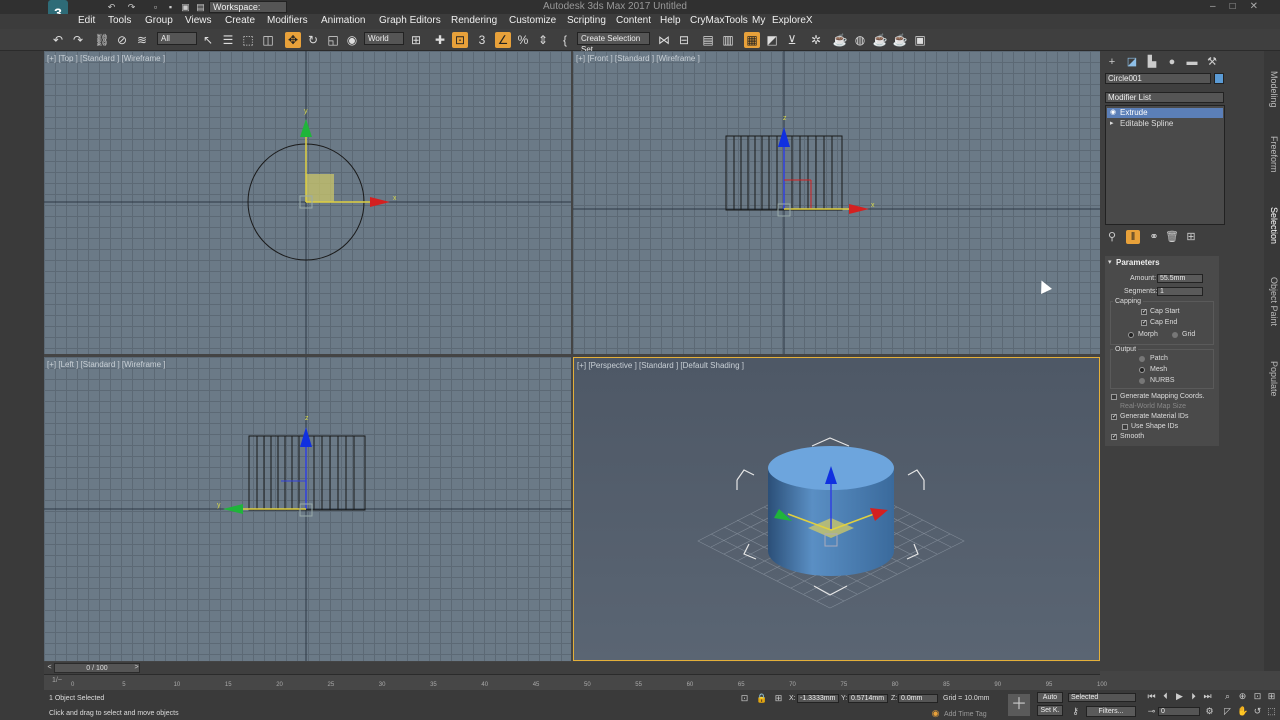  I want to click on tab-selection: Selection, so click(1272, 225).